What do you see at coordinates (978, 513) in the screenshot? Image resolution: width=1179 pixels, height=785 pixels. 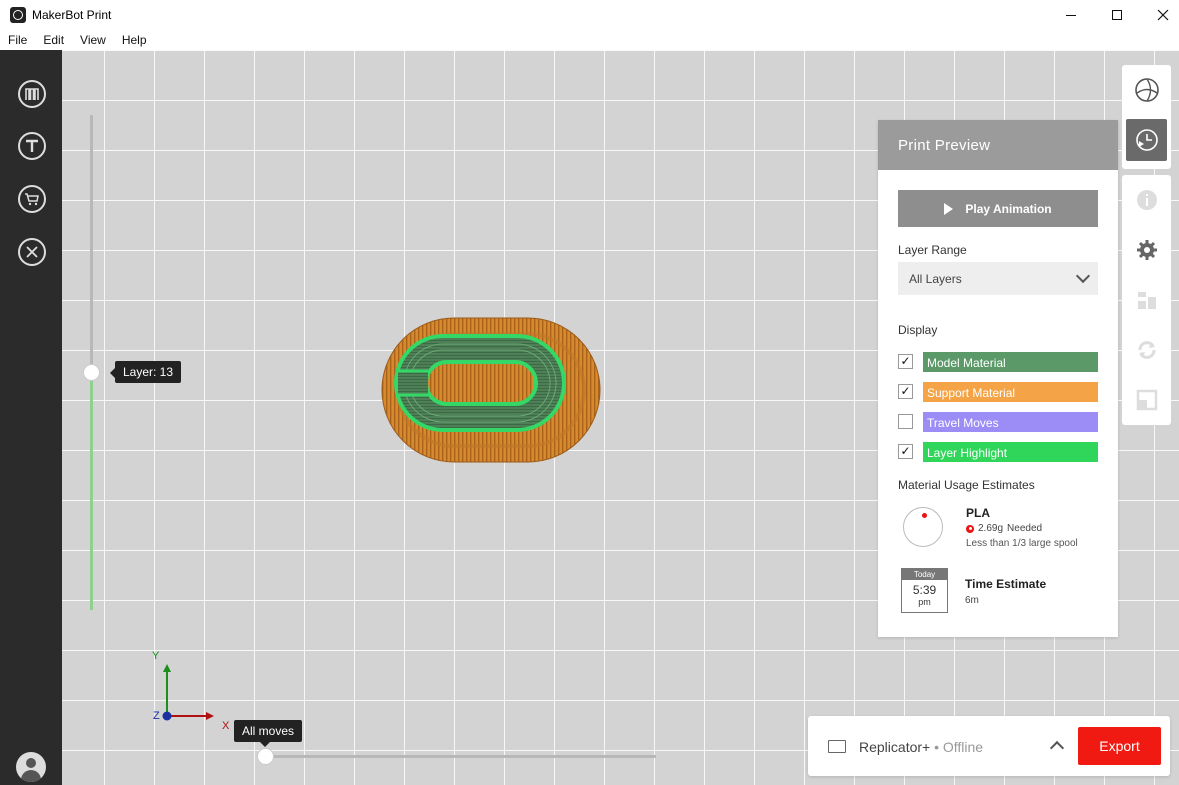 I see `material-name: PLA` at bounding box center [978, 513].